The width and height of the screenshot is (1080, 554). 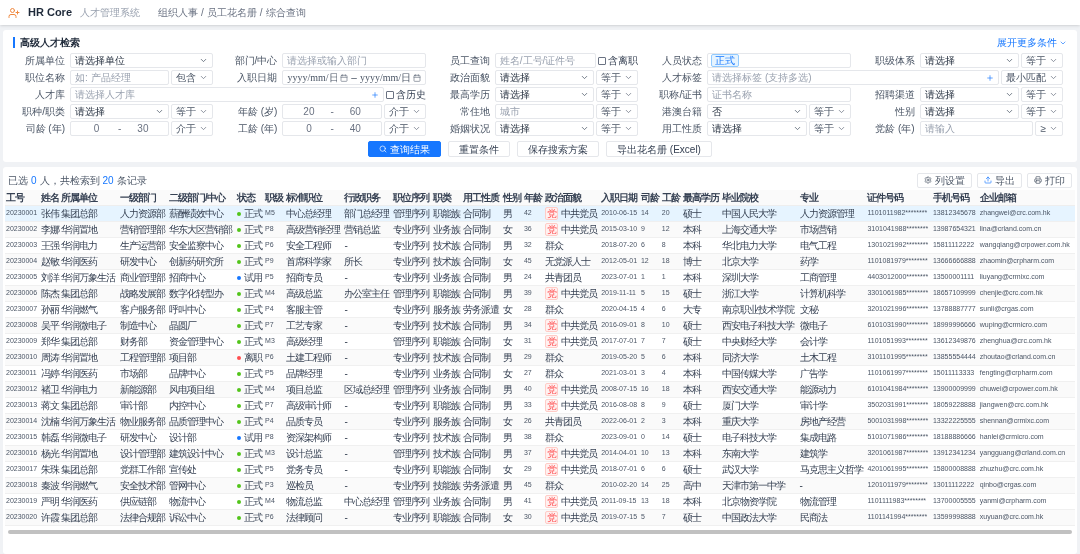 I want to click on table-cell: 电子科技大学, so click(x=760, y=437).